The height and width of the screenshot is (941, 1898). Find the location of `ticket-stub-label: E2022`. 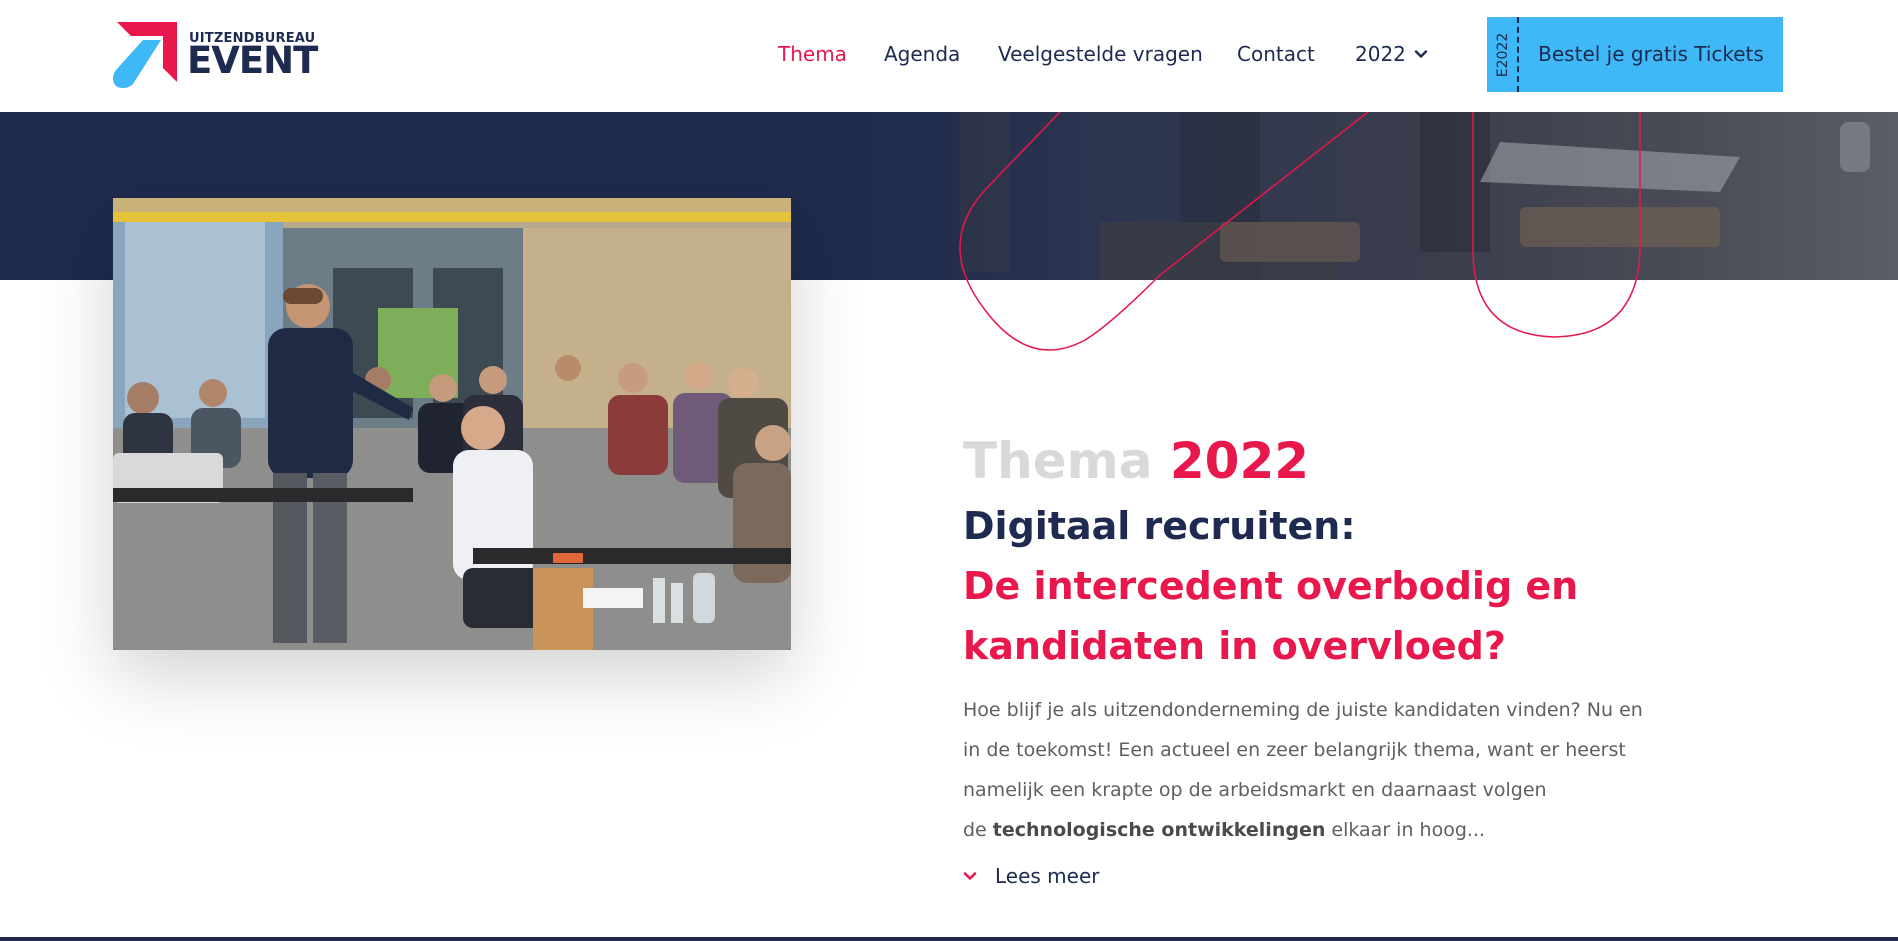

ticket-stub-label: E2022 is located at coordinates (1503, 55).